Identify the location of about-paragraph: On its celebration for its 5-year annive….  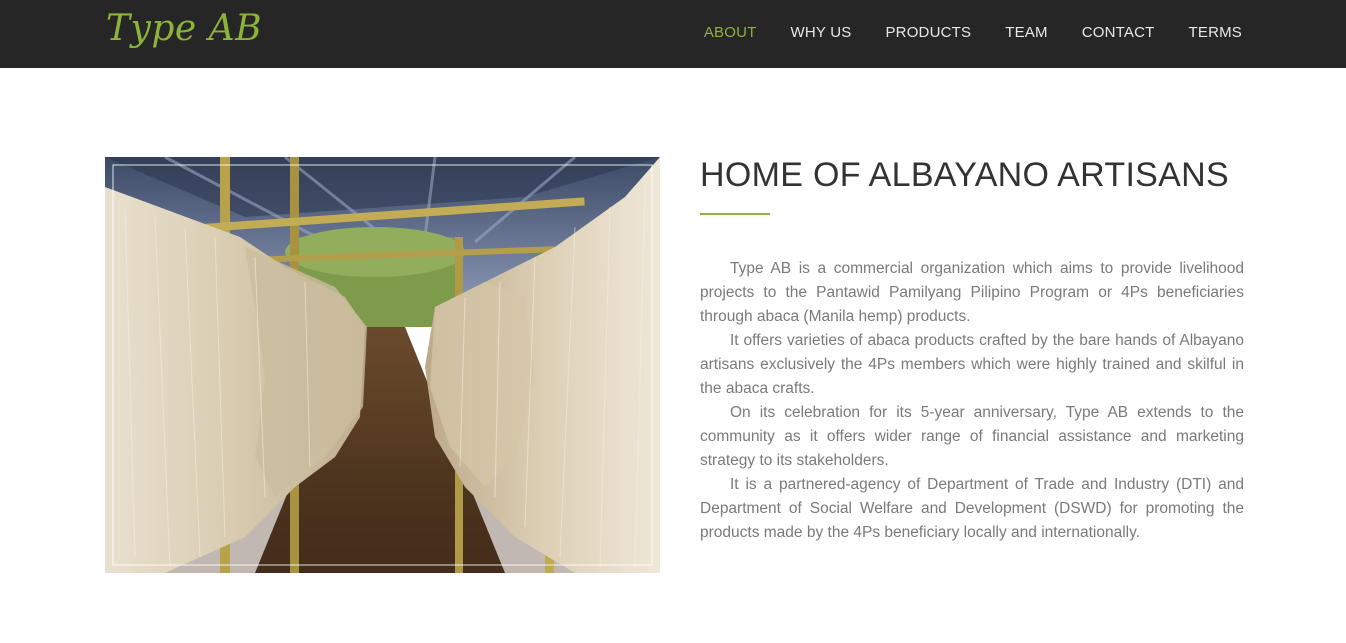
(972, 436).